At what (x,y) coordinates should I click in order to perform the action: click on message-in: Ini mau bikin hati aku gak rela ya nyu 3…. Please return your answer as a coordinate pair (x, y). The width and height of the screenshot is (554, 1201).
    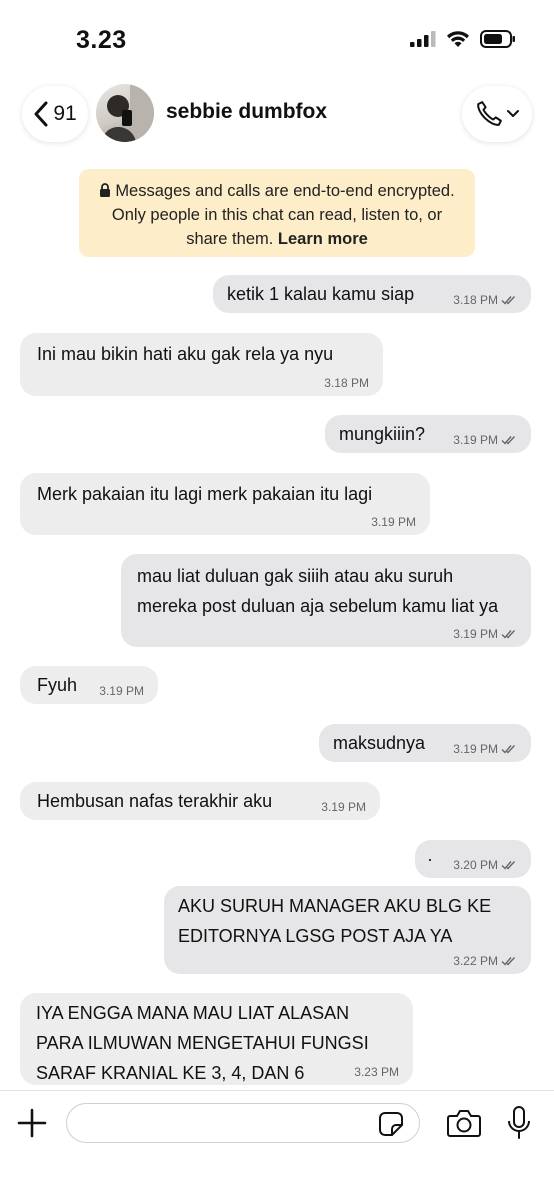
    Looking at the image, I should click on (201, 364).